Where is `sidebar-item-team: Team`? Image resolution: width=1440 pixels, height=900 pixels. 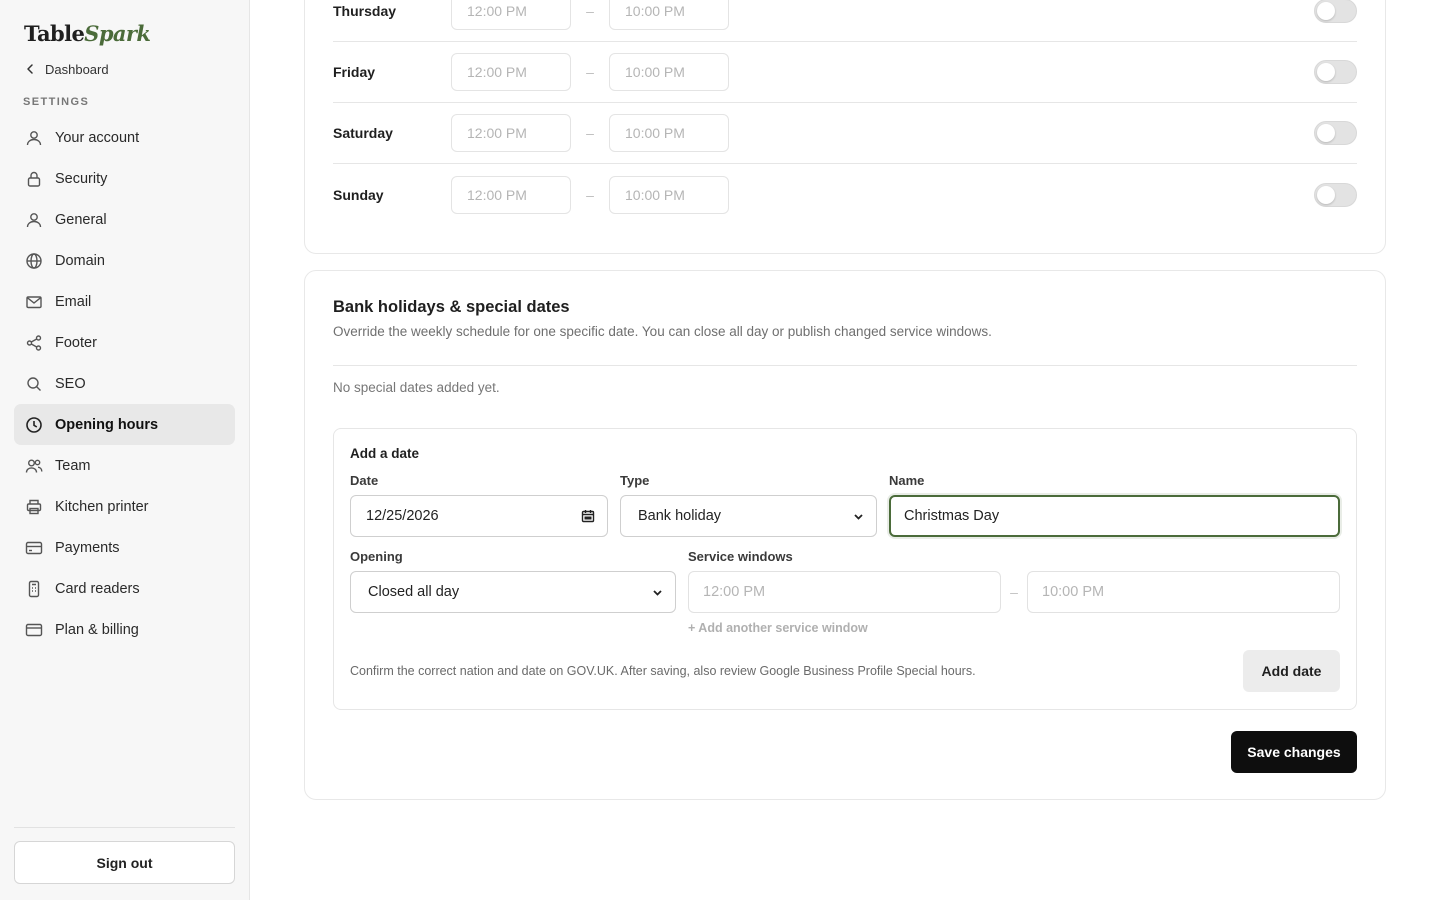 sidebar-item-team: Team is located at coordinates (124, 465).